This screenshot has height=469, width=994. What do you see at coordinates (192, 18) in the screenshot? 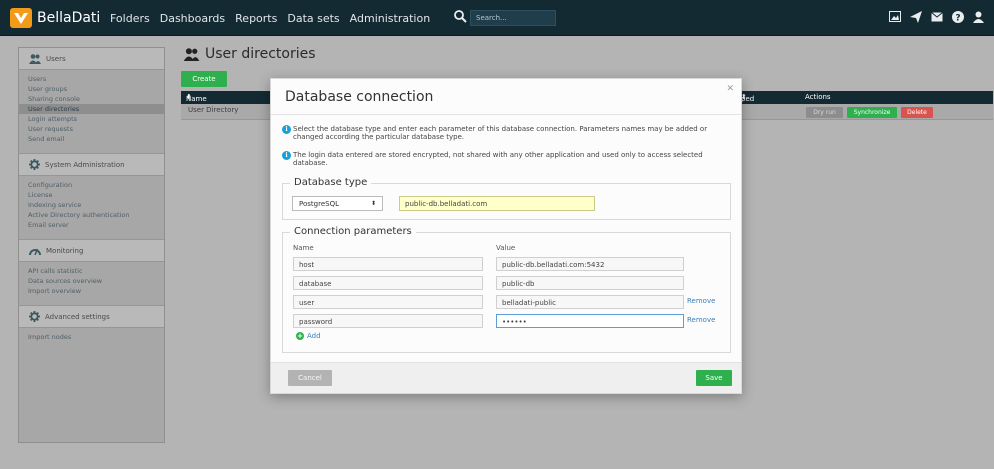
I see `nav-dashboards: Dashboards` at bounding box center [192, 18].